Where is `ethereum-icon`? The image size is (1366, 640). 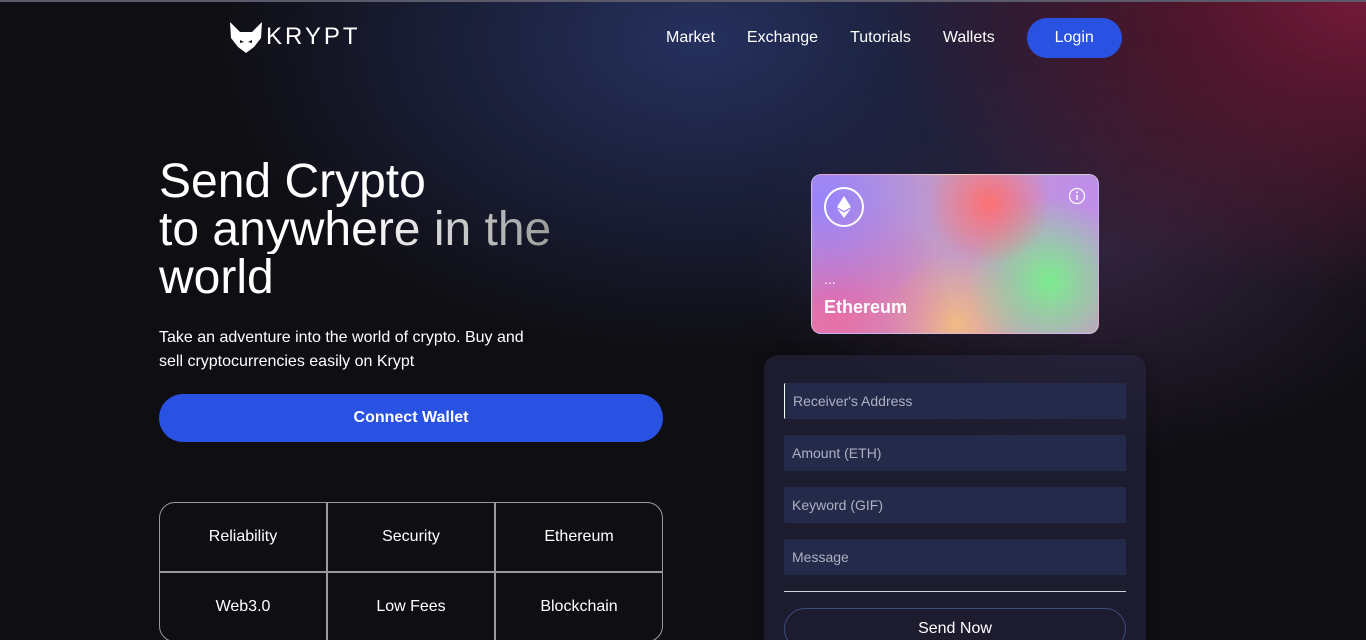
ethereum-icon is located at coordinates (844, 207).